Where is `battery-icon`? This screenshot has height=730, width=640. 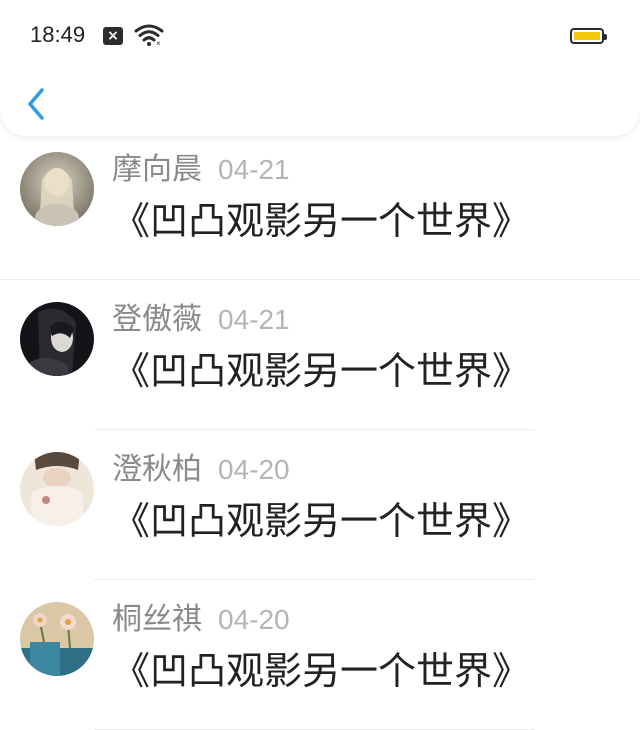 battery-icon is located at coordinates (588, 36).